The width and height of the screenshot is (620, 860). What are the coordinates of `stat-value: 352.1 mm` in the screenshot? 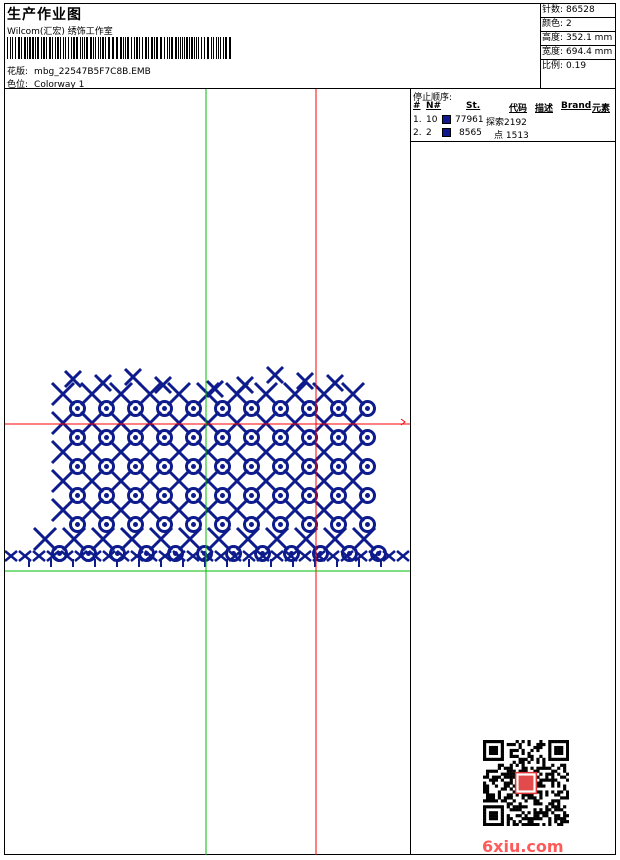 It's located at (589, 38).